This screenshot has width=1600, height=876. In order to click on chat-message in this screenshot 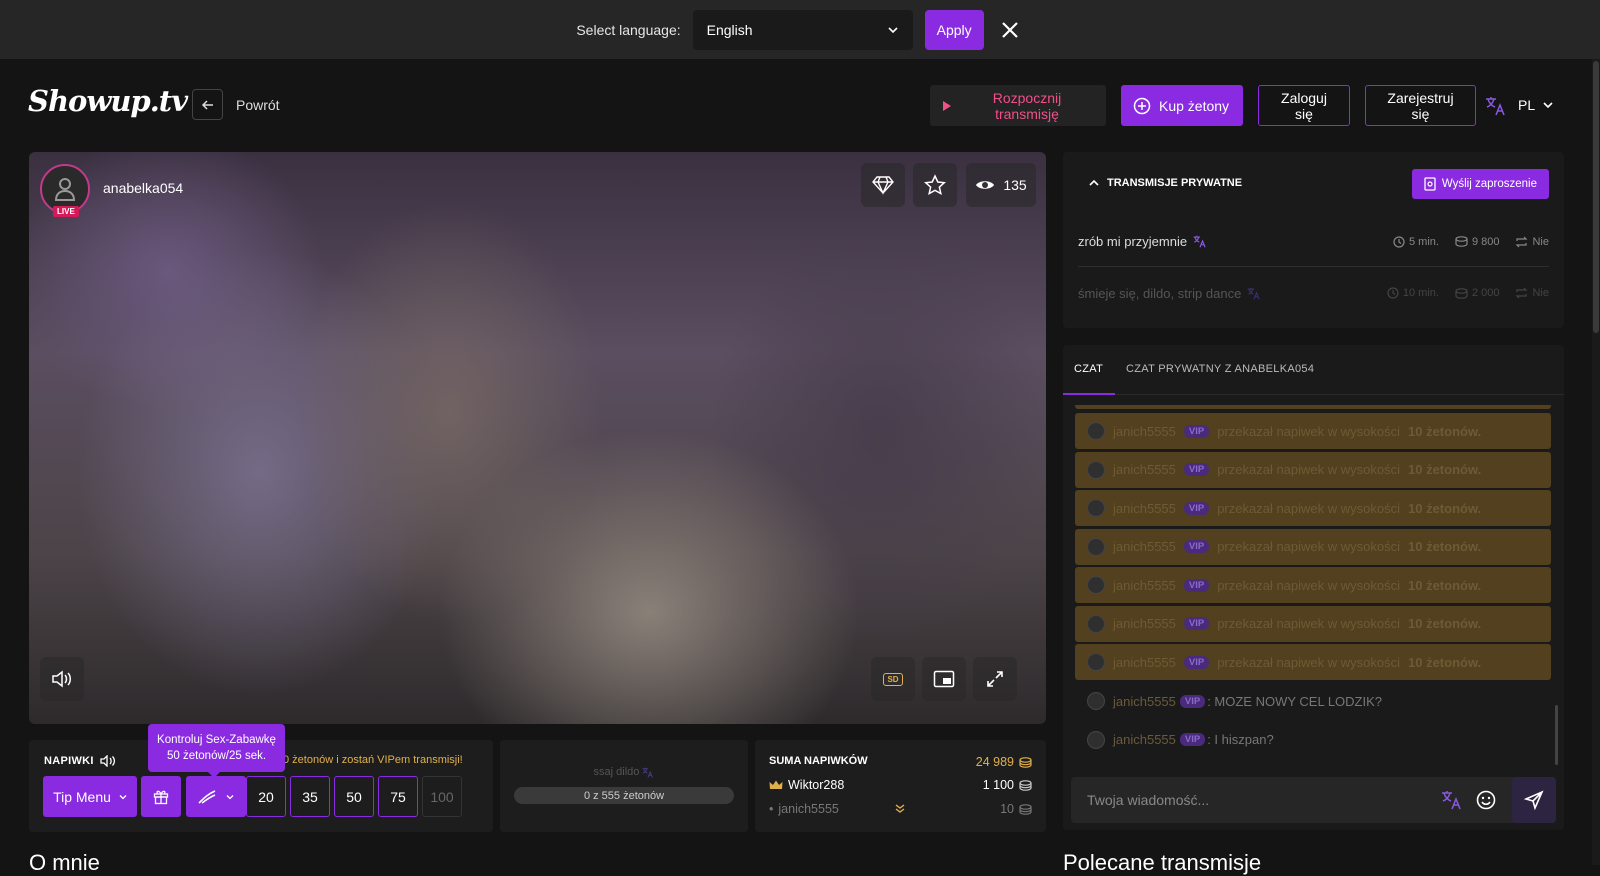, I will do `click(1313, 407)`.